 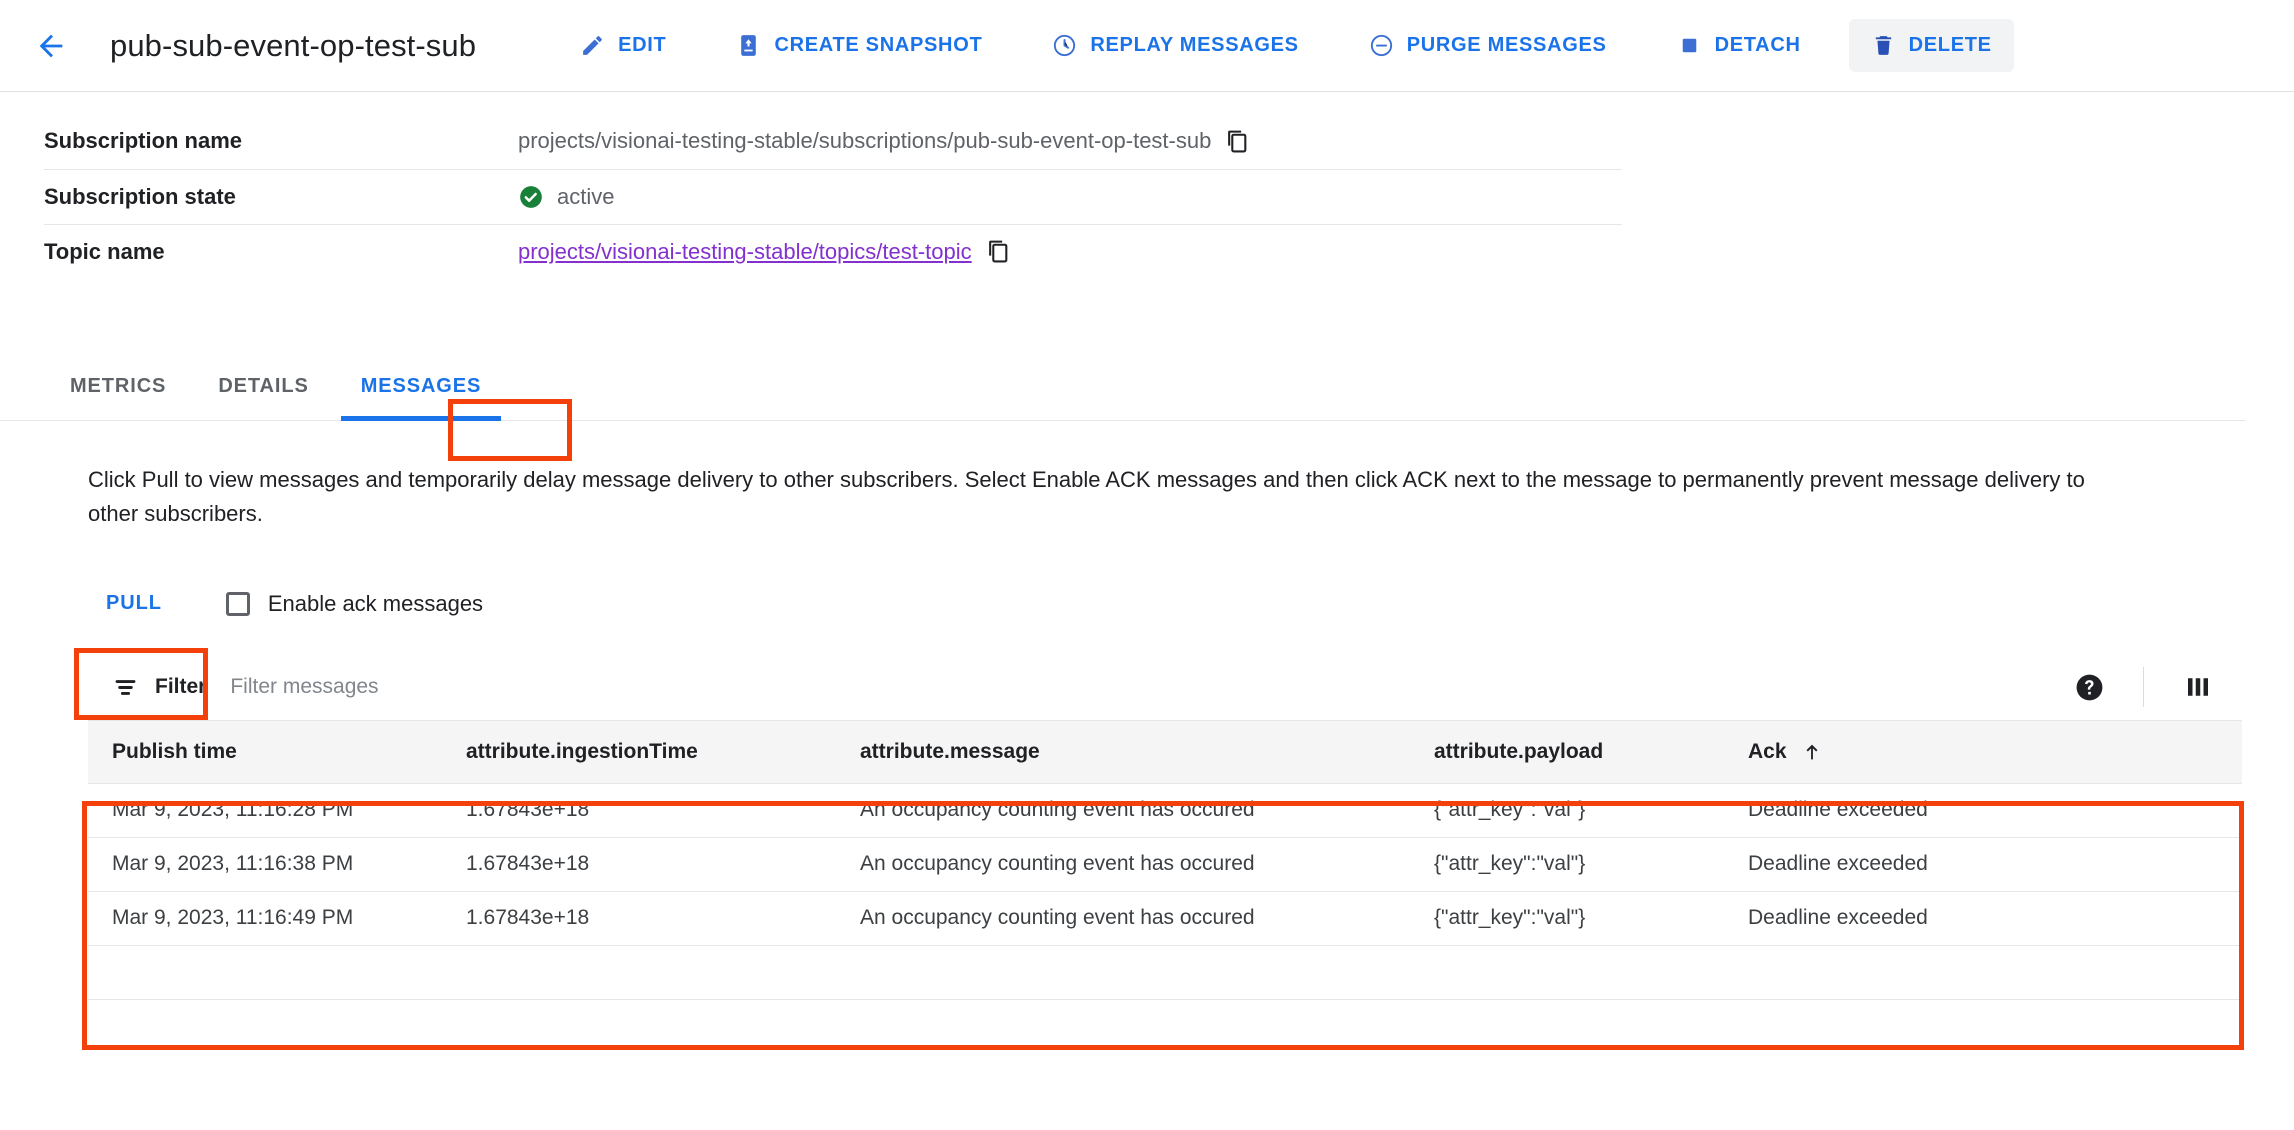 What do you see at coordinates (1812, 752) in the screenshot?
I see `arrow-up-icon` at bounding box center [1812, 752].